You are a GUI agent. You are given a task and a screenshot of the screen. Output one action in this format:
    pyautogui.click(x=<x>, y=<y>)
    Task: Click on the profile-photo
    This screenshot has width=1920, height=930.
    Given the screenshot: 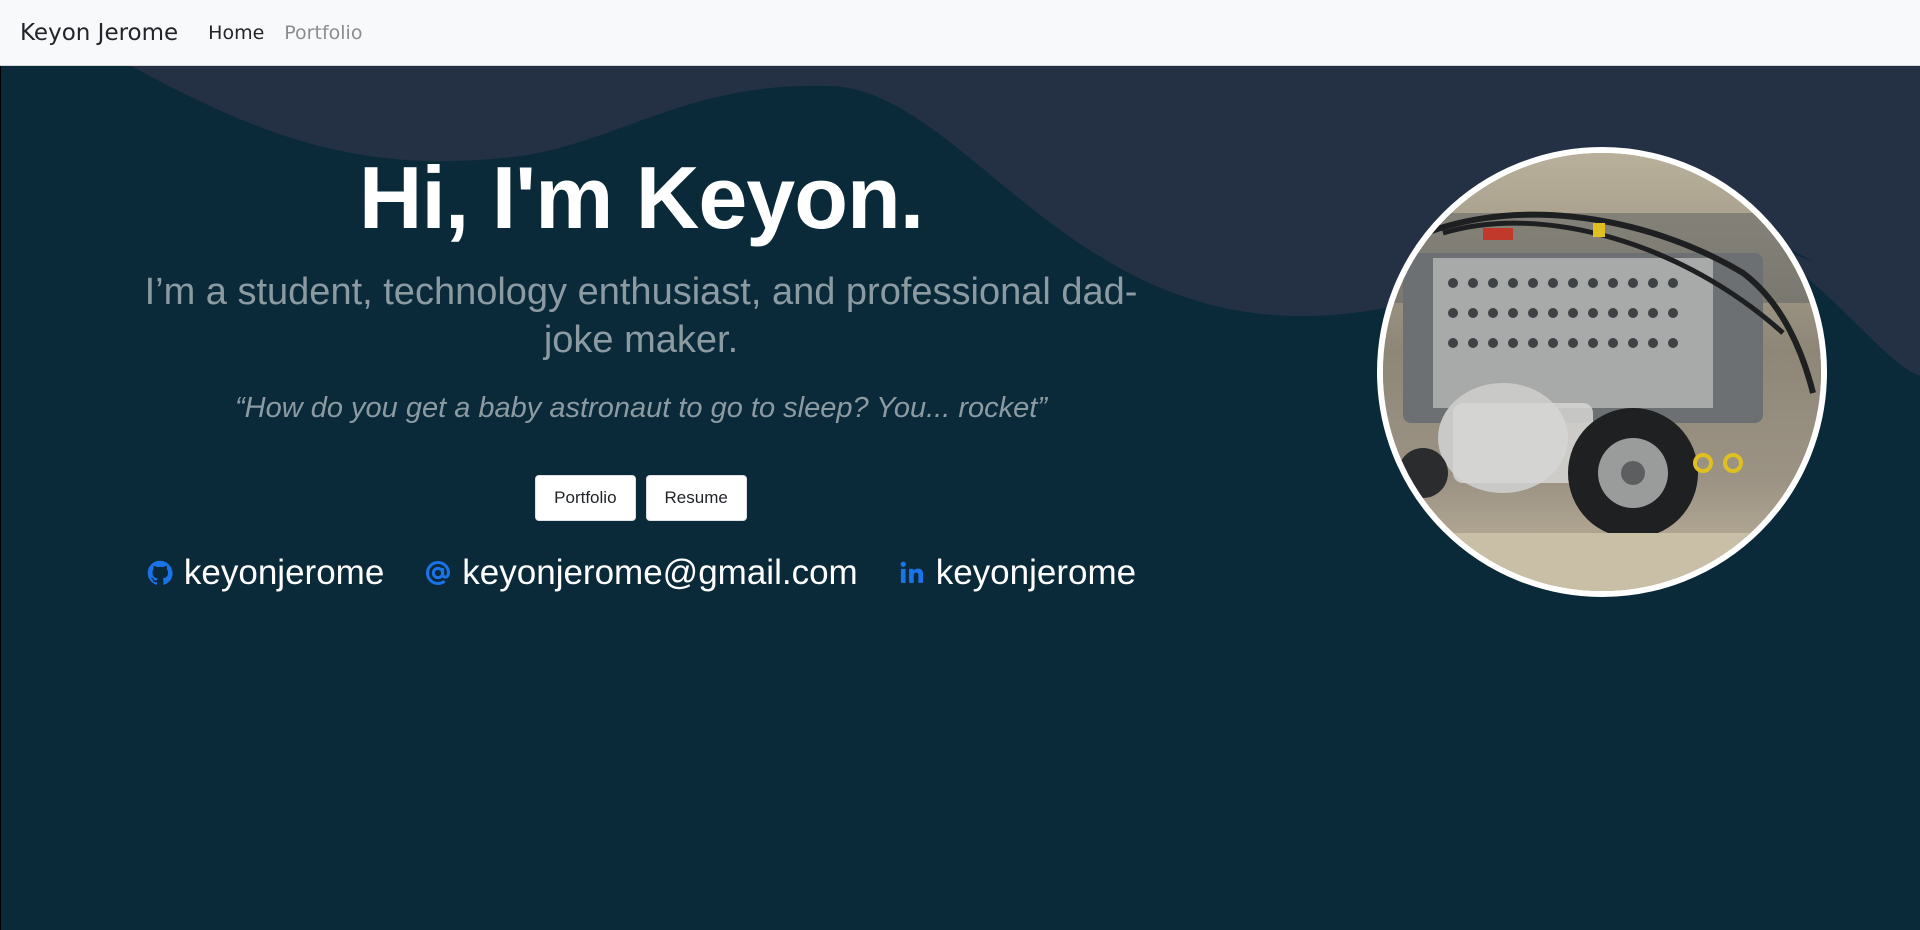 What is the action you would take?
    pyautogui.click(x=1602, y=372)
    